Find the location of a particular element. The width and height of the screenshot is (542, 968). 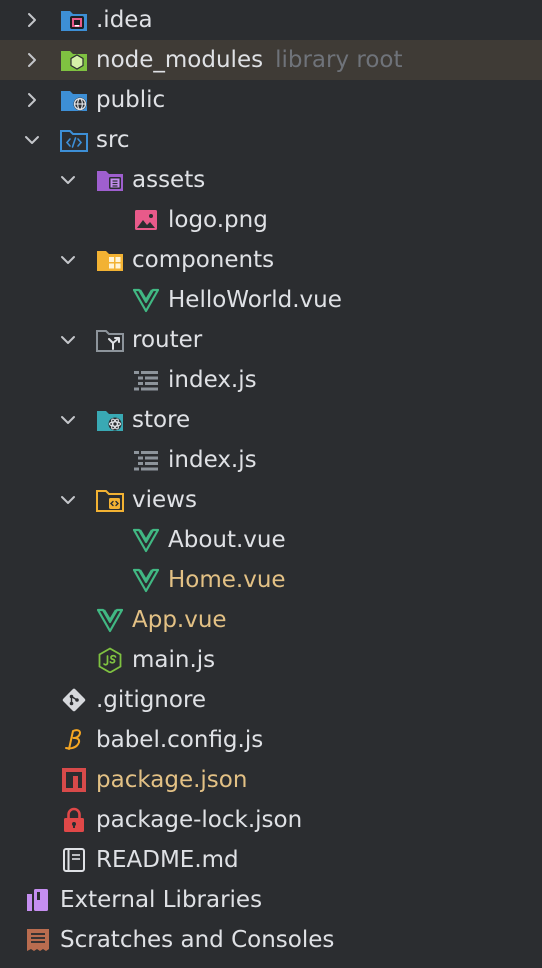

tree-item-label: package-lock.json is located at coordinates (199, 820).